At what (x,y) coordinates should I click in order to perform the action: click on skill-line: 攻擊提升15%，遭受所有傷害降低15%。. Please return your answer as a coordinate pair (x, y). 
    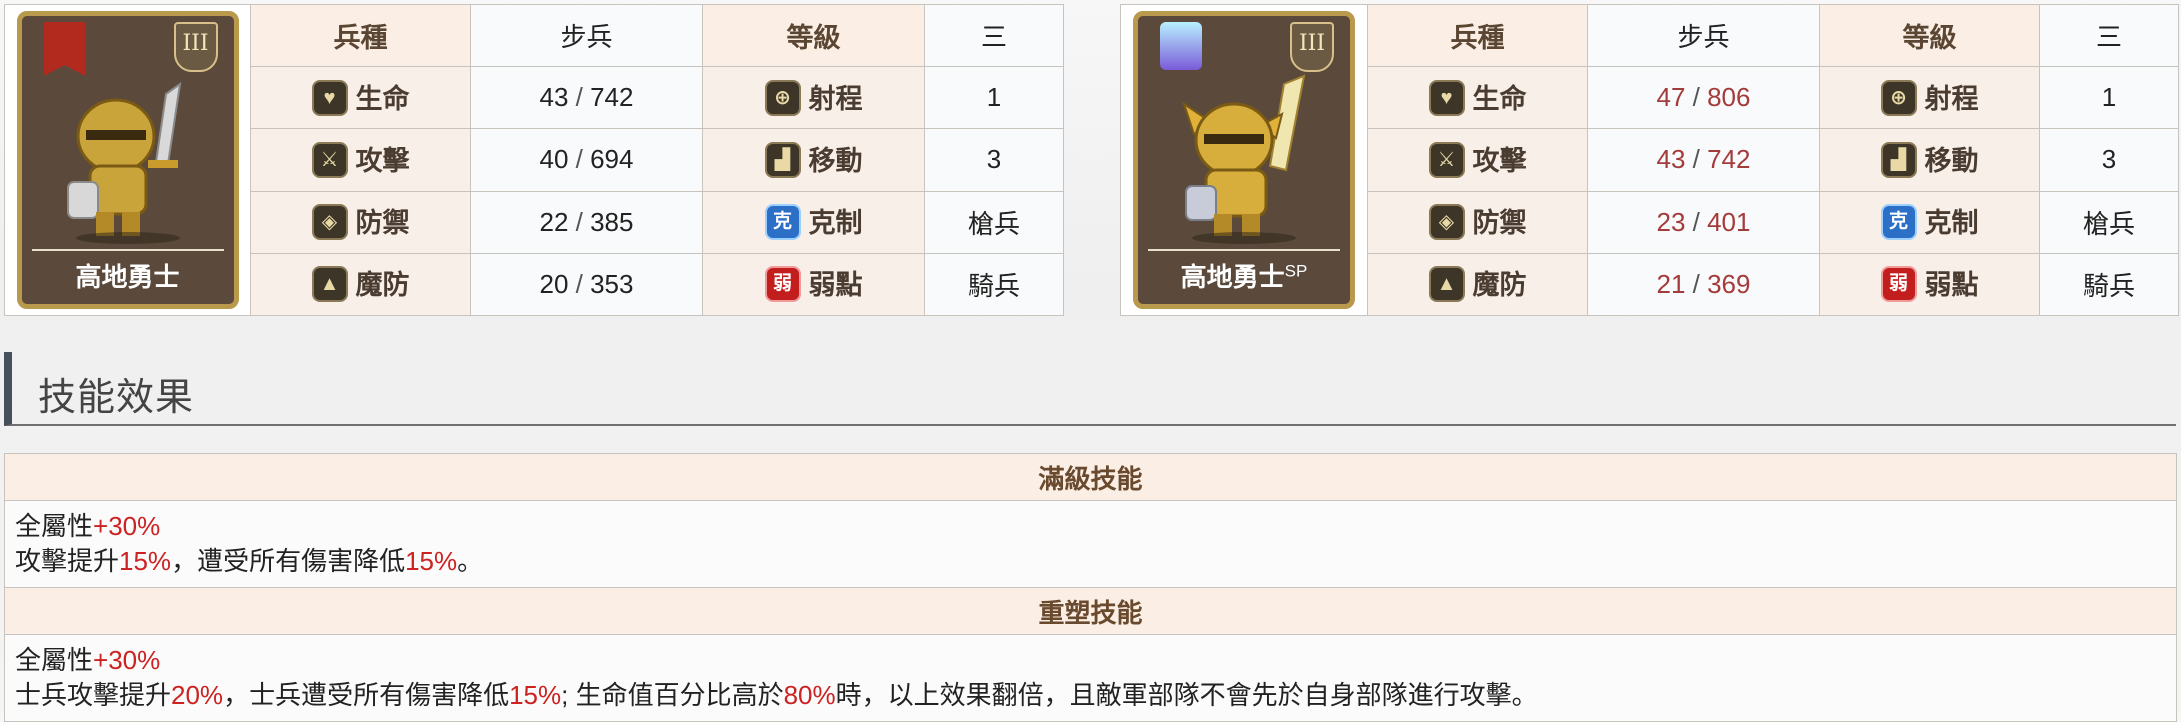
    Looking at the image, I should click on (1090, 561).